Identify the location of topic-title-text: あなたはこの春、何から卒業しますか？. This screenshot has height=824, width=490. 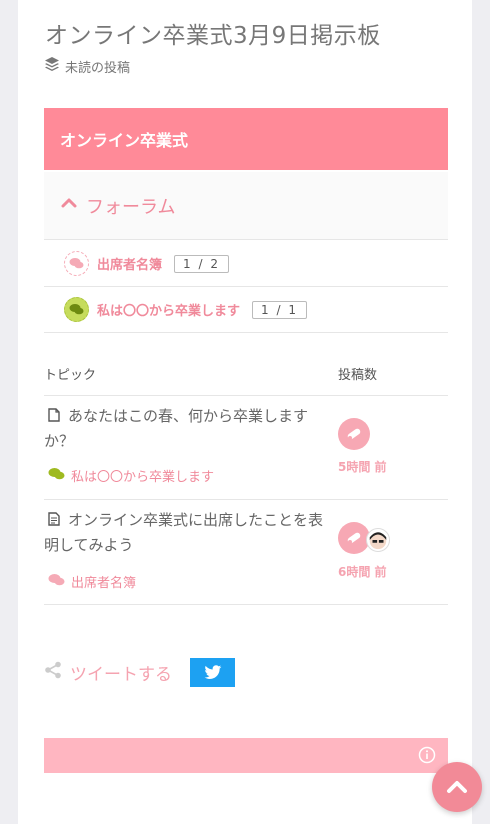
(176, 428).